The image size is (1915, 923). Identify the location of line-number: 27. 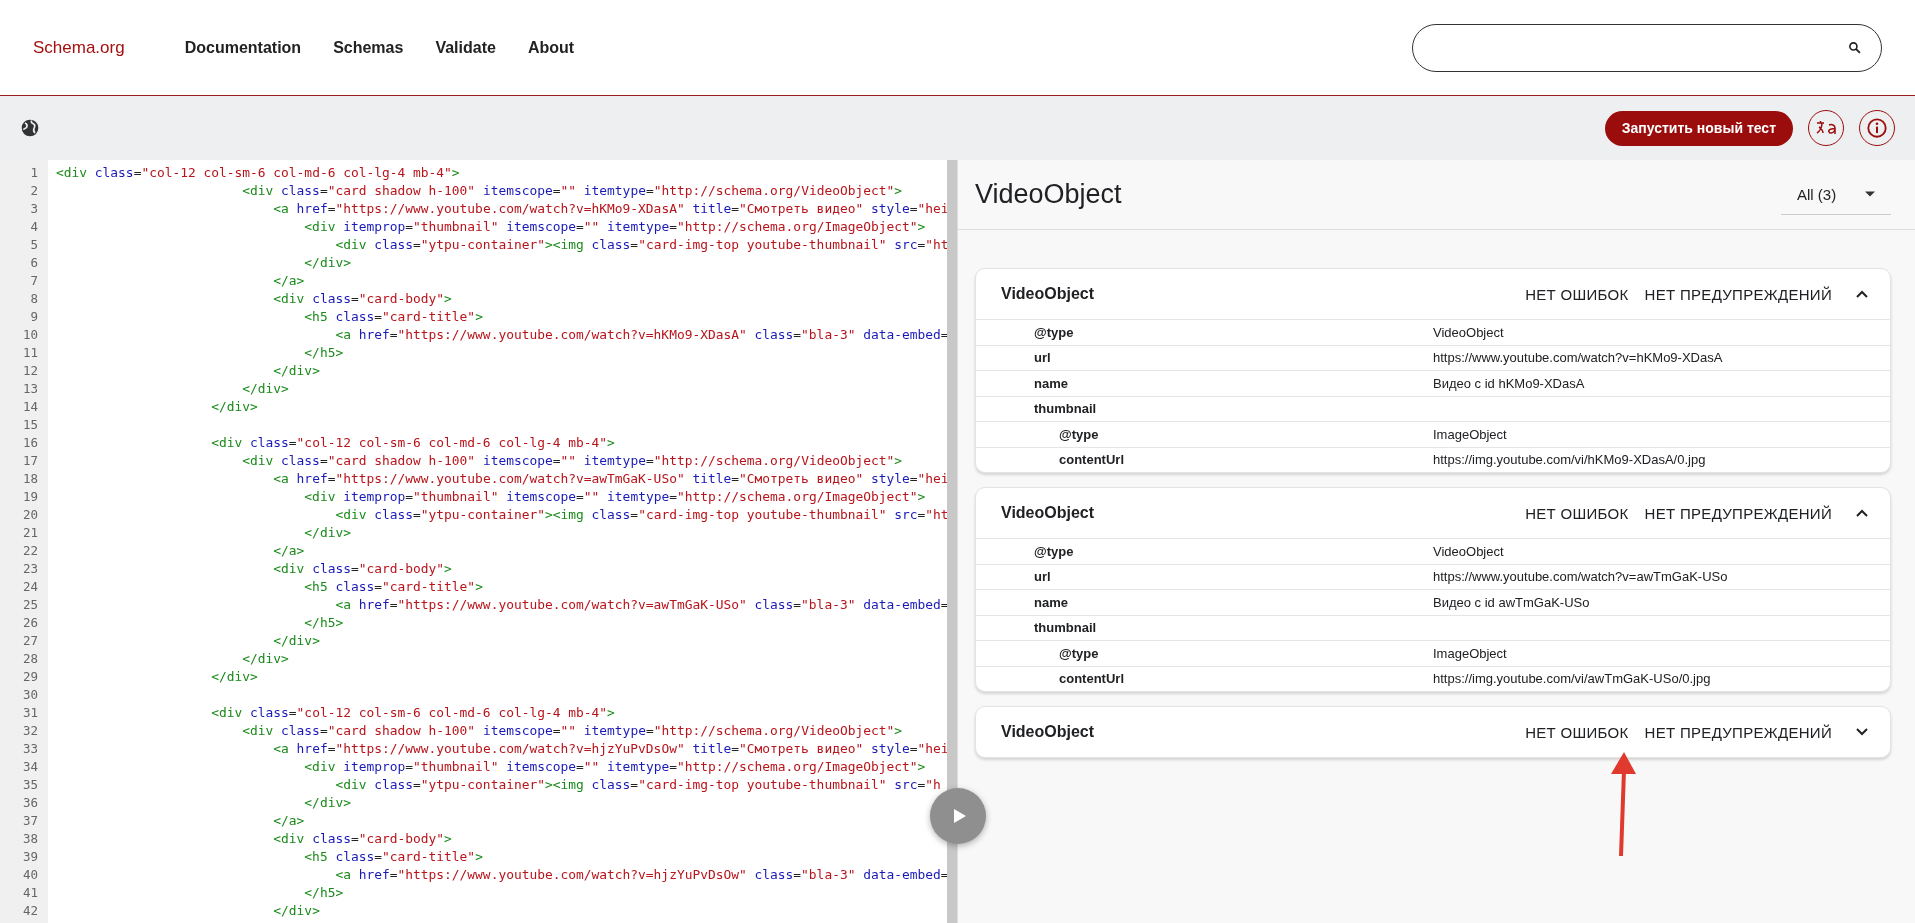
(30, 641).